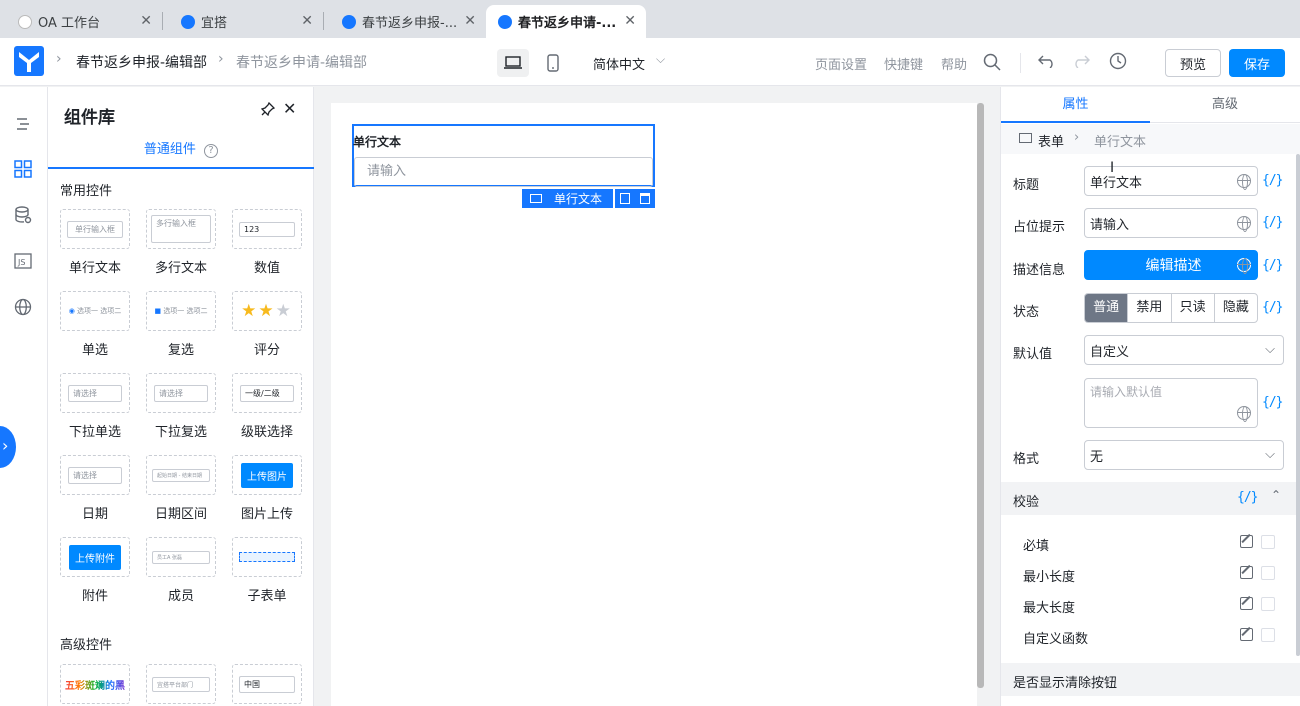 The width and height of the screenshot is (1300, 706). I want to click on state-normal-option: 普通, so click(1106, 308).